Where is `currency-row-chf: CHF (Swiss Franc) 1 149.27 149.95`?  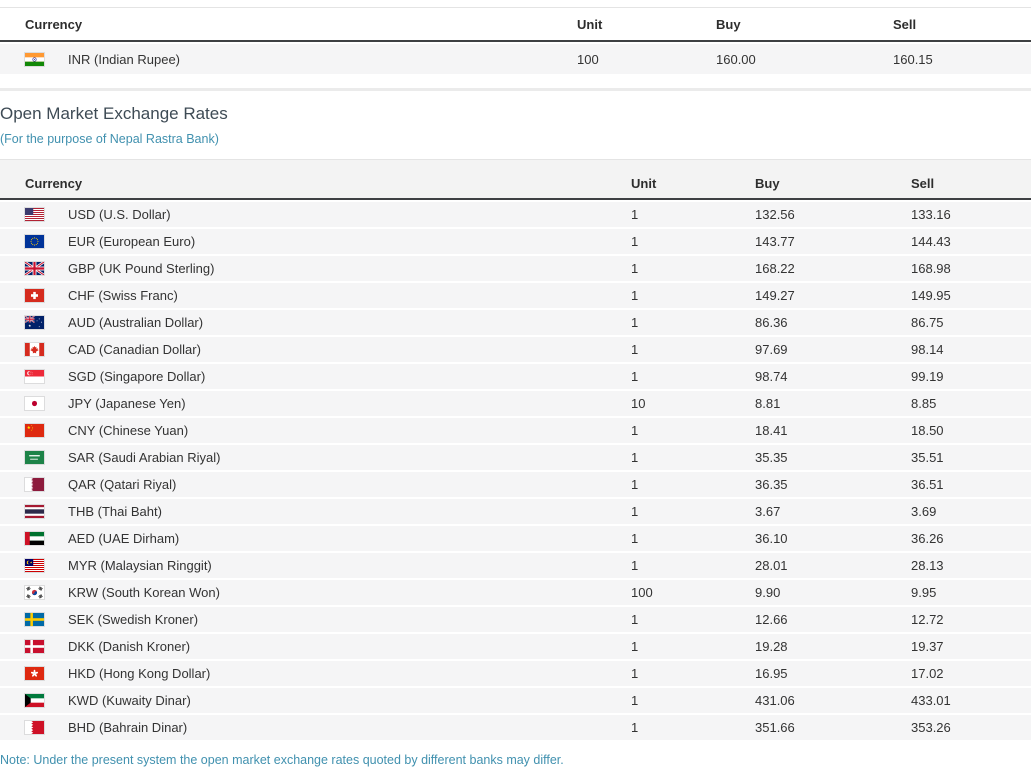 currency-row-chf: CHF (Swiss Franc) 1 149.27 149.95 is located at coordinates (515, 295).